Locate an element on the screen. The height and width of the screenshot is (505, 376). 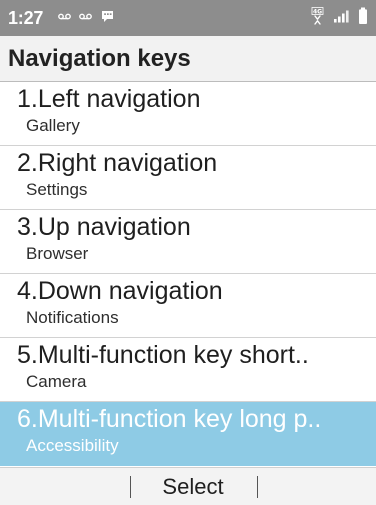
item-title: 2.Right navigation is located at coordinates (117, 163).